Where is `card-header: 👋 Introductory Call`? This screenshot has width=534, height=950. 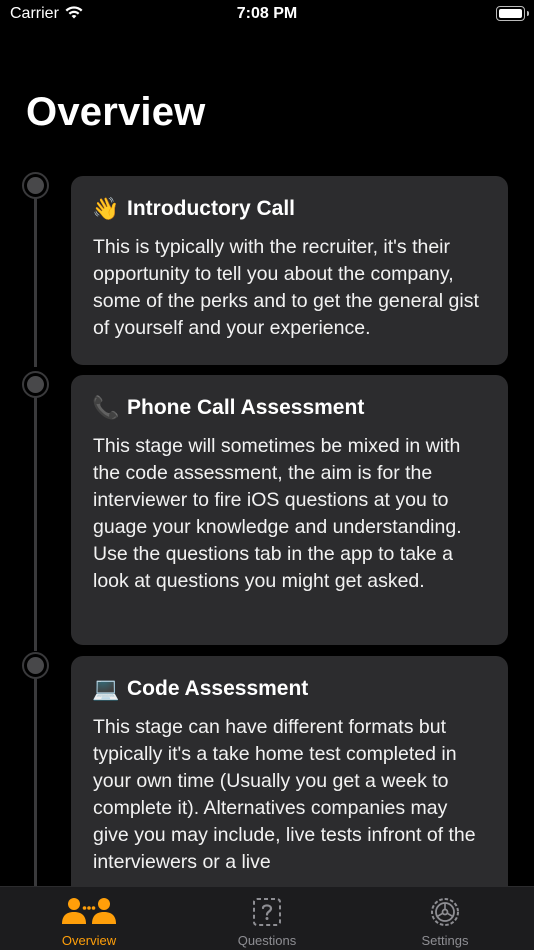 card-header: 👋 Introductory Call is located at coordinates (289, 209).